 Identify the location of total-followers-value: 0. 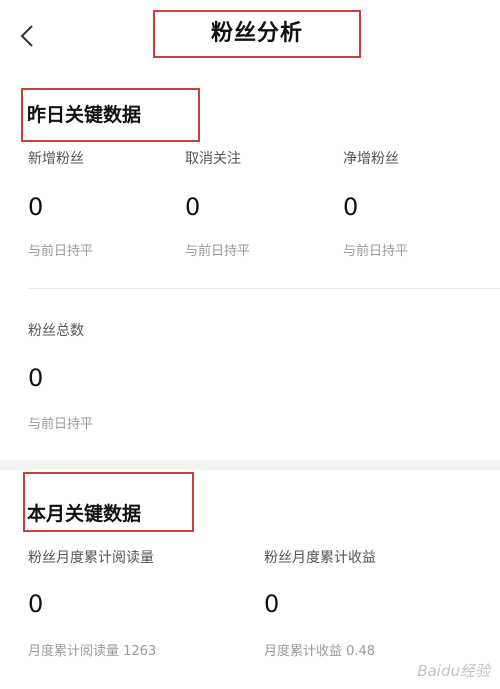
(36, 378).